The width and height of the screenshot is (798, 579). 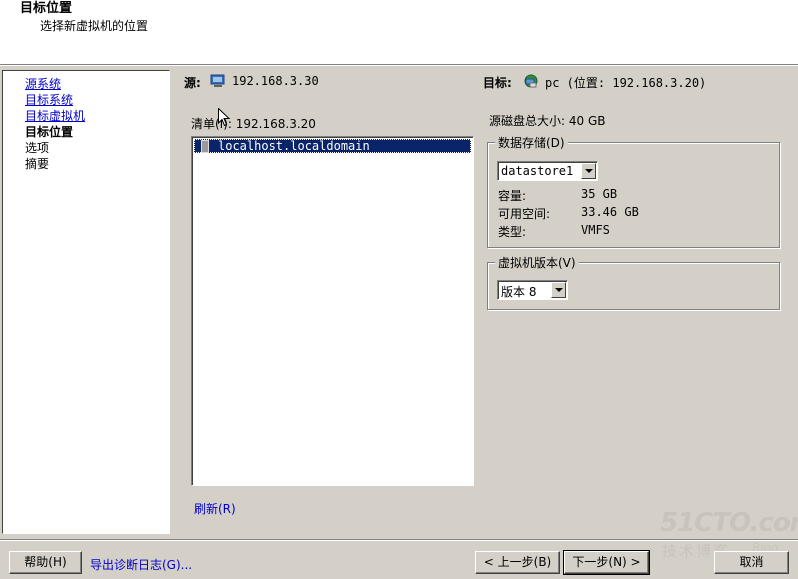 What do you see at coordinates (531, 81) in the screenshot?
I see `vm-host-icon` at bounding box center [531, 81].